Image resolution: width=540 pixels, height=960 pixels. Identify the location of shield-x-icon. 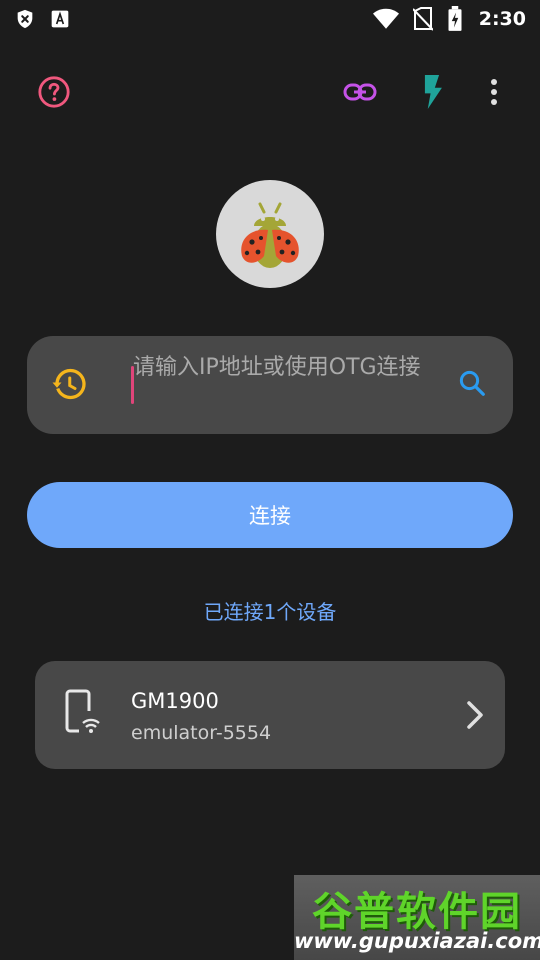
(25, 19).